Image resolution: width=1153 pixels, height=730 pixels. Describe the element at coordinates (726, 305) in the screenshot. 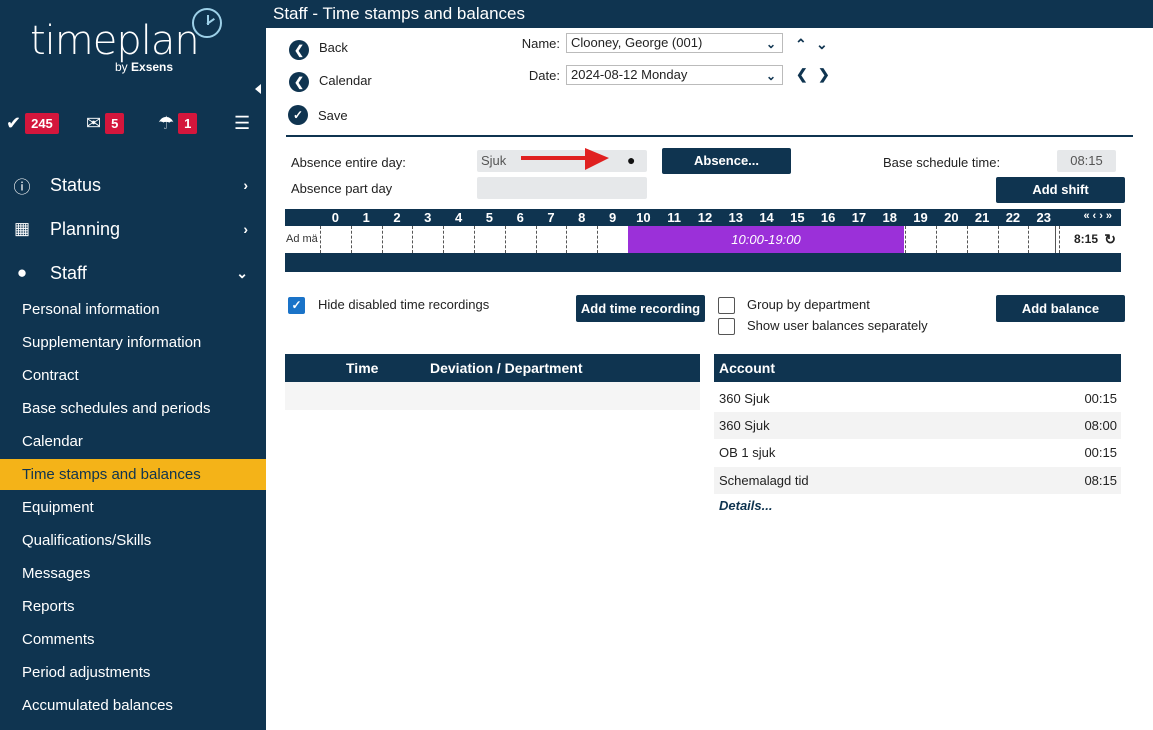

I see `group-by-department-checkbox` at that location.